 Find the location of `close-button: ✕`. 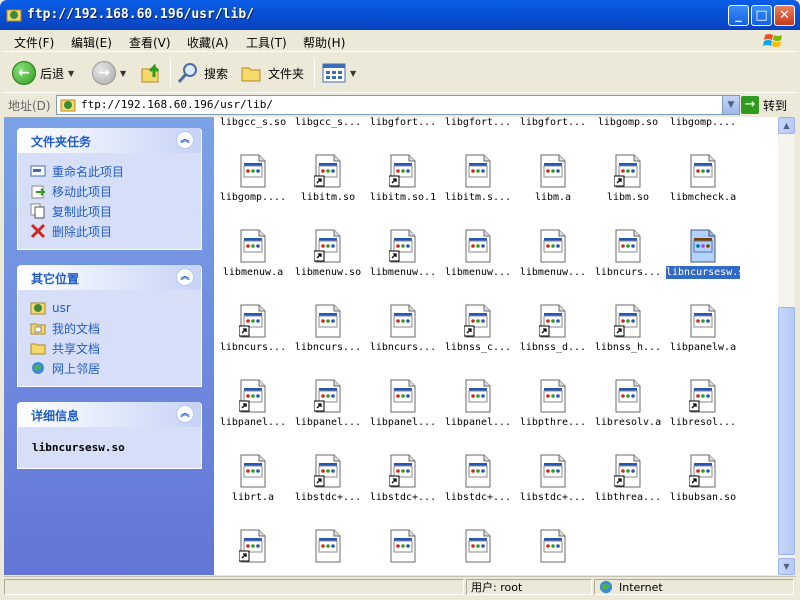

close-button: ✕ is located at coordinates (784, 15).